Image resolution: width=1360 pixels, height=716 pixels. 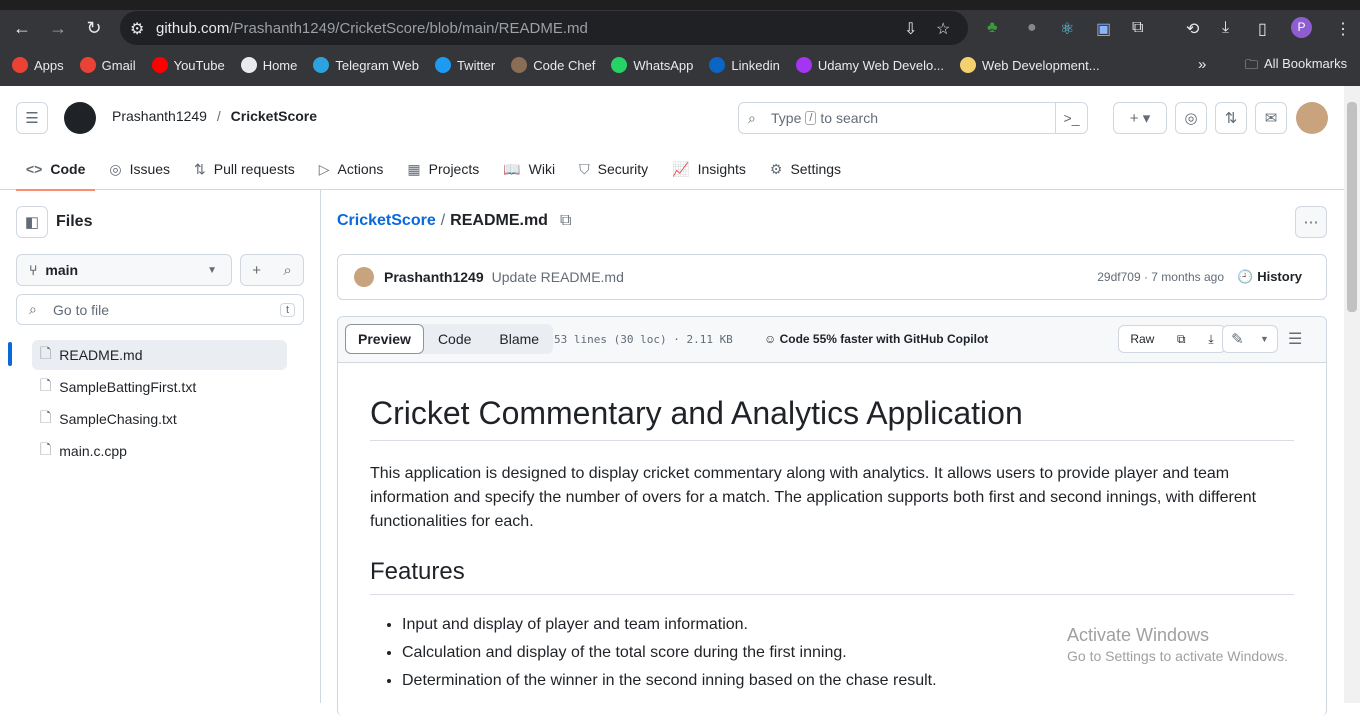 I want to click on search-input: ⌕ Type / to search >_, so click(x=913, y=118).